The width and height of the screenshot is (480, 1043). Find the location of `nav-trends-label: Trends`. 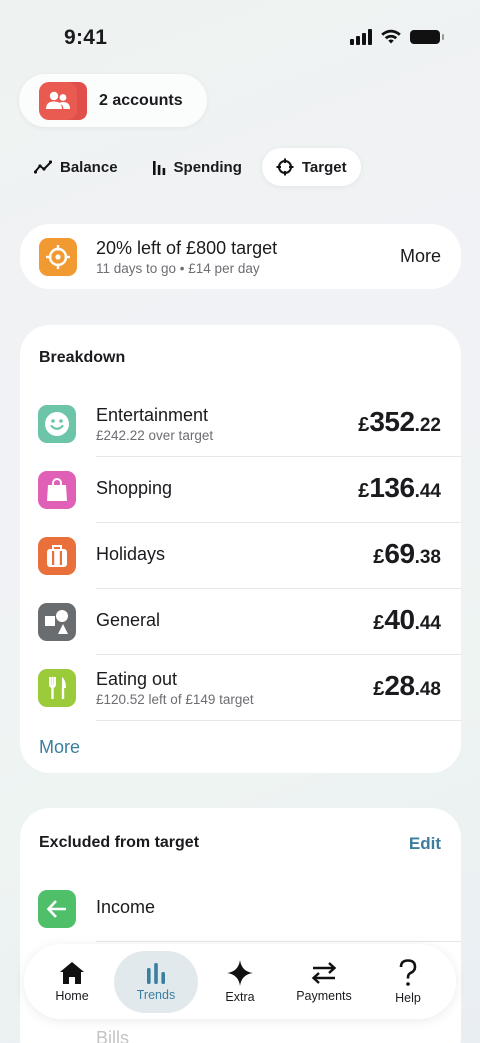

nav-trends-label: Trends is located at coordinates (156, 994).